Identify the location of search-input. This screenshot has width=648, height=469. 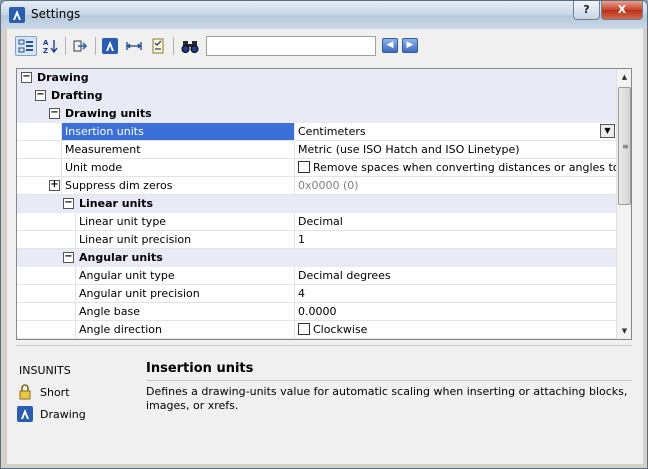
(291, 46).